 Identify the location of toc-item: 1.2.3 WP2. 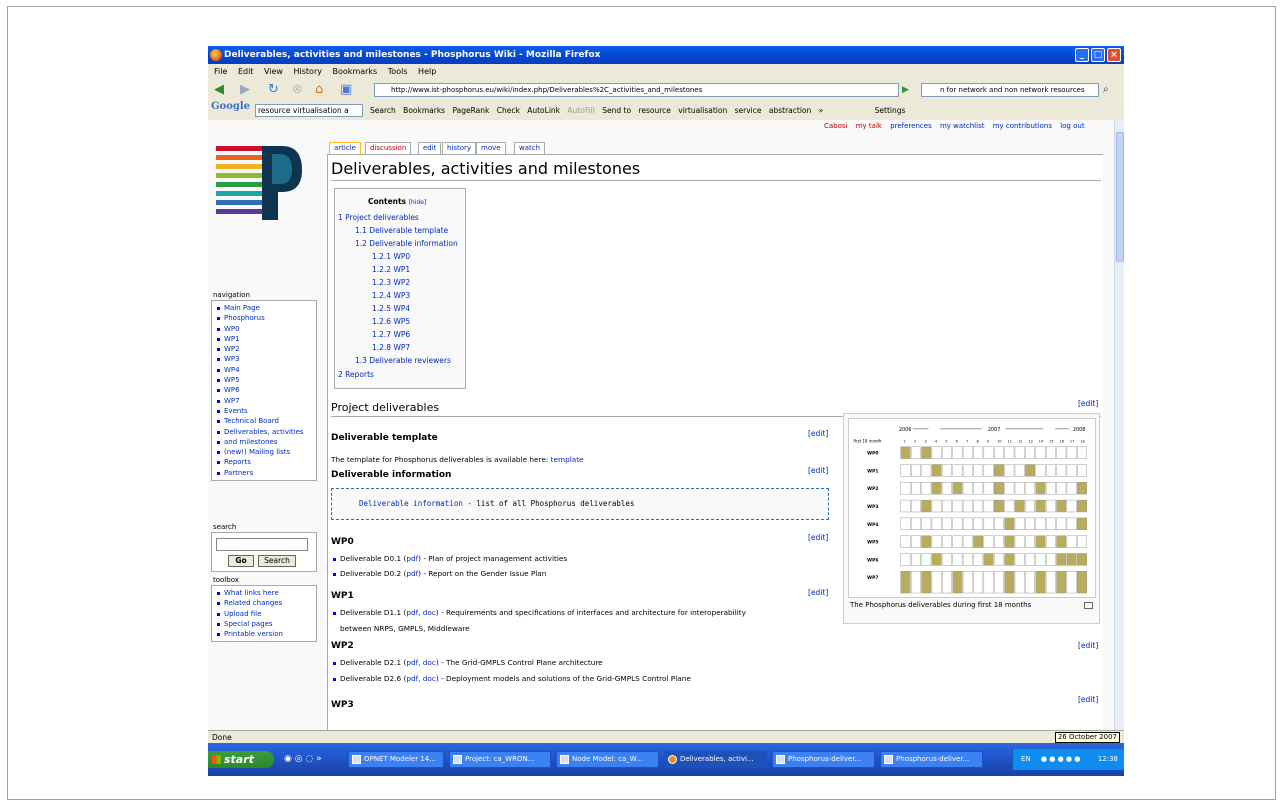
(391, 282).